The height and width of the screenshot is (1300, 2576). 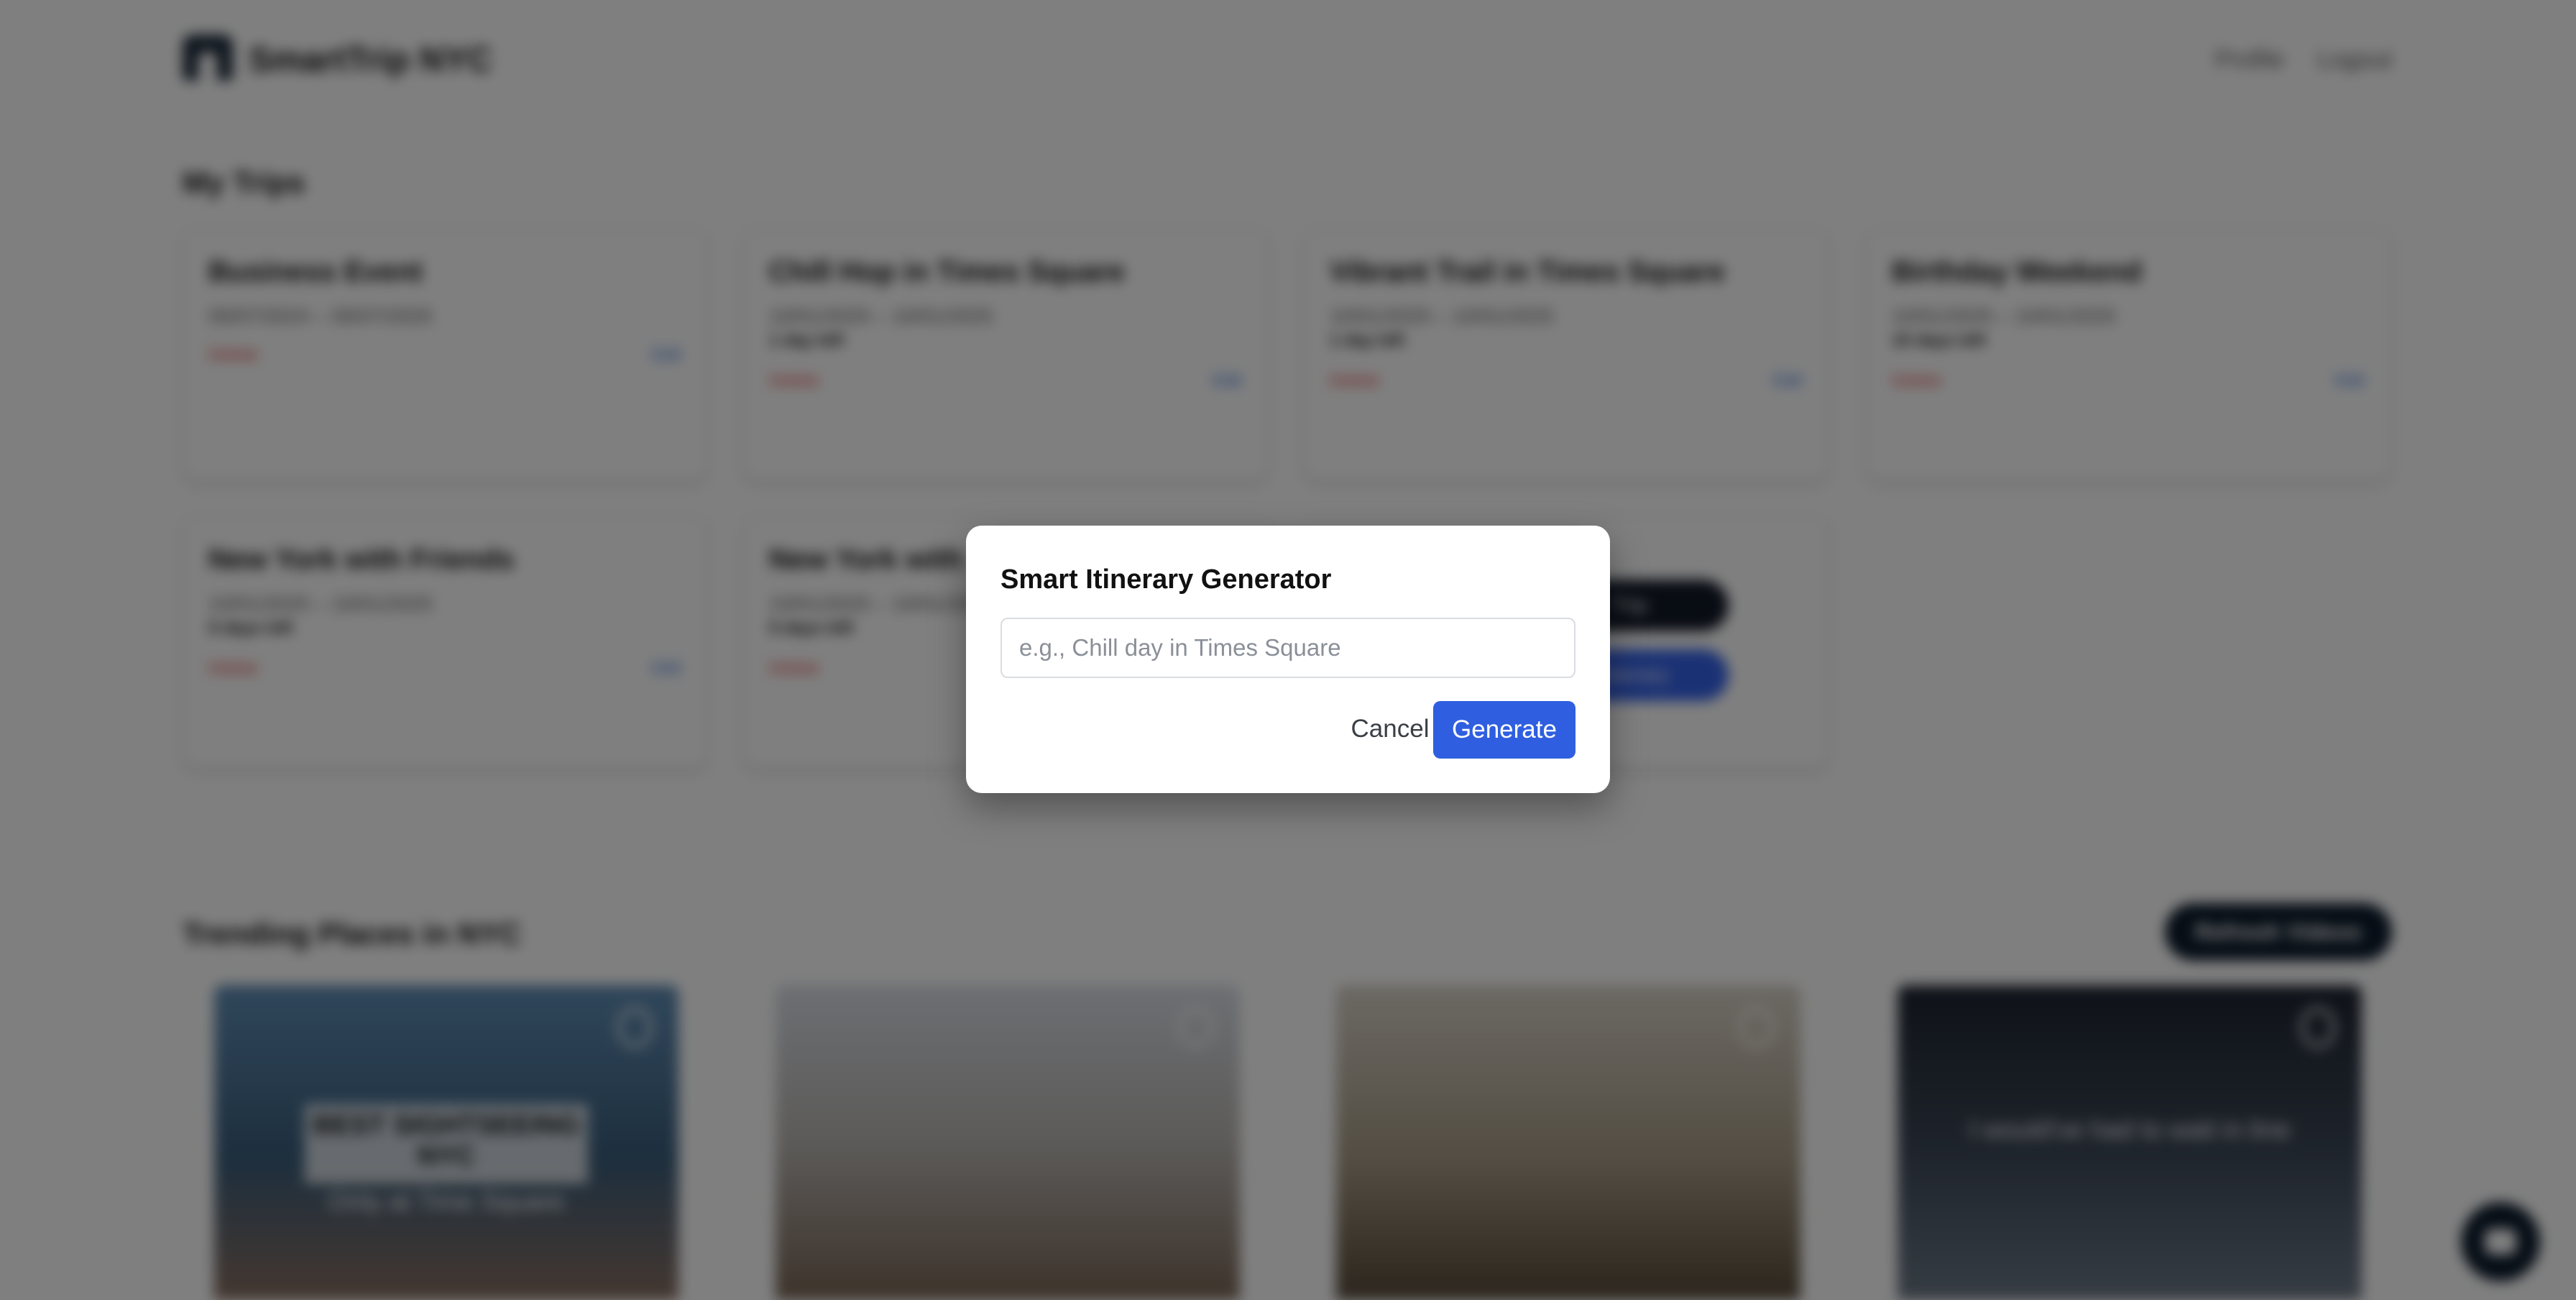 I want to click on generate-button: Generate, so click(x=1504, y=730).